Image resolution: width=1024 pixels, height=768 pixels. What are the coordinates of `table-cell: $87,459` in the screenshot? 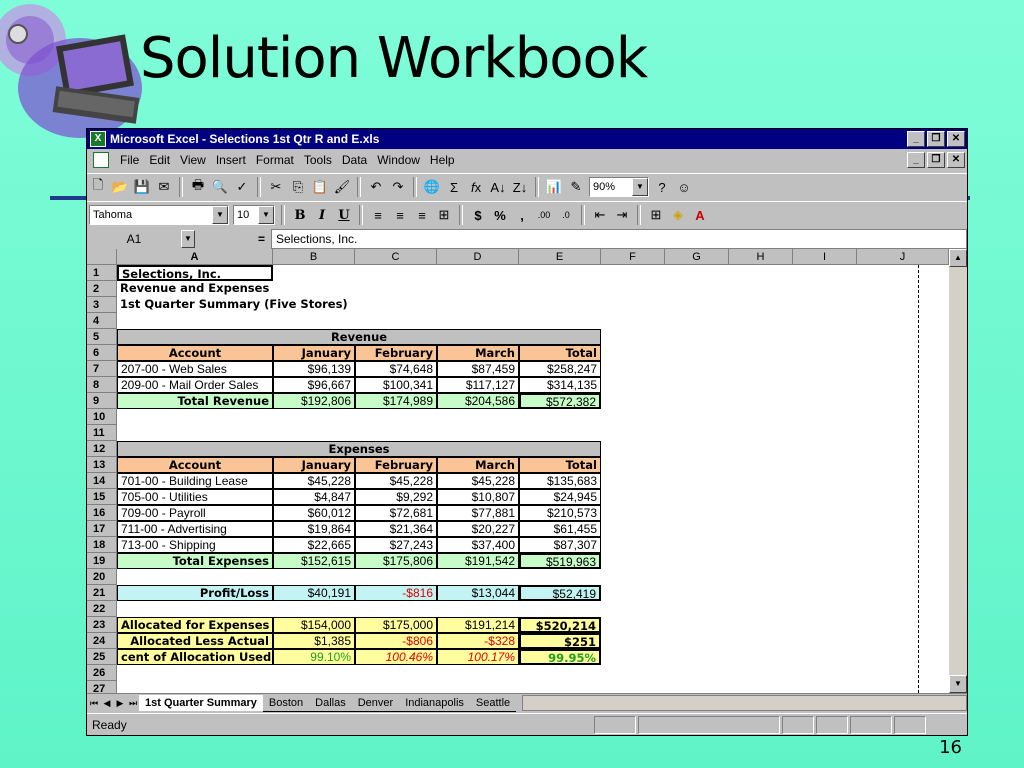 It's located at (478, 369).